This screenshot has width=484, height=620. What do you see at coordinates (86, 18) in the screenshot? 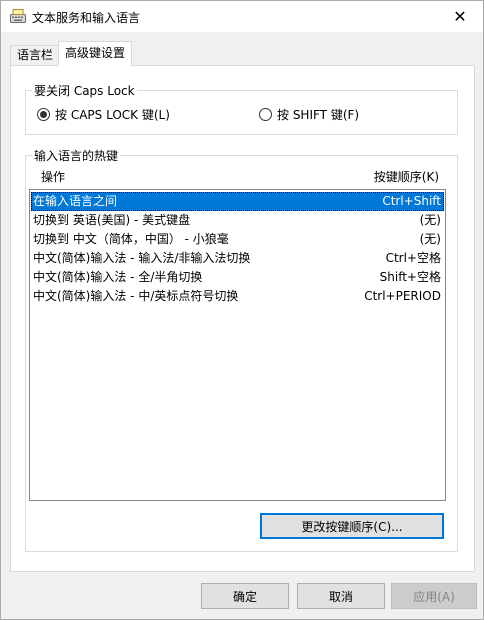
I see `window-title: 文本服务和输入语言` at bounding box center [86, 18].